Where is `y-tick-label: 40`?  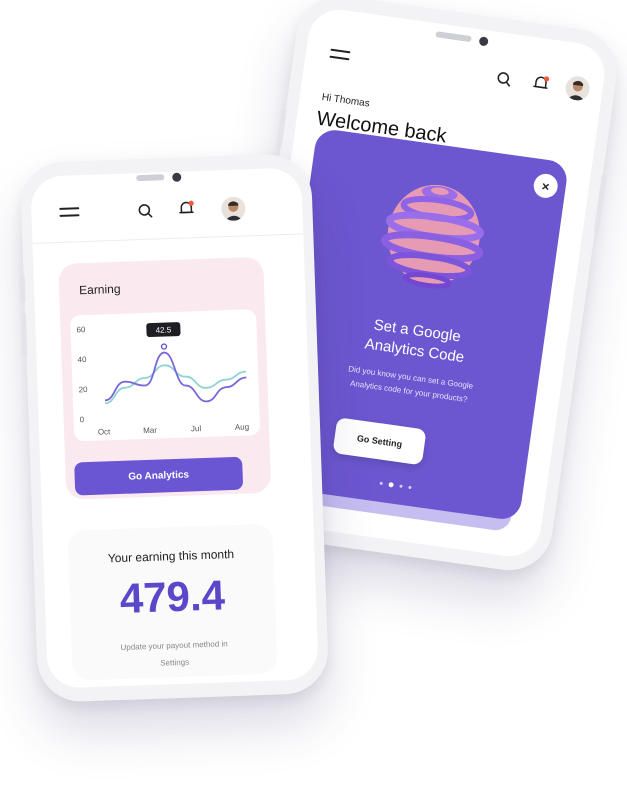 y-tick-label: 40 is located at coordinates (82, 359).